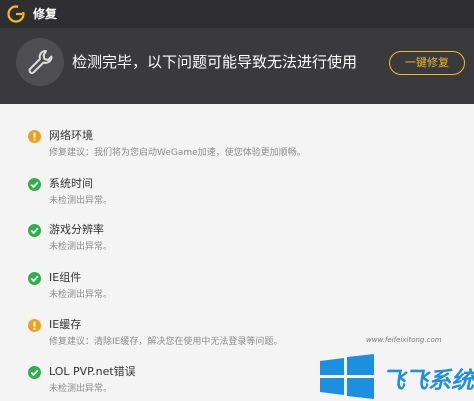  What do you see at coordinates (92, 371) in the screenshot?
I see `check-item-title: LOL PVP.net错误` at bounding box center [92, 371].